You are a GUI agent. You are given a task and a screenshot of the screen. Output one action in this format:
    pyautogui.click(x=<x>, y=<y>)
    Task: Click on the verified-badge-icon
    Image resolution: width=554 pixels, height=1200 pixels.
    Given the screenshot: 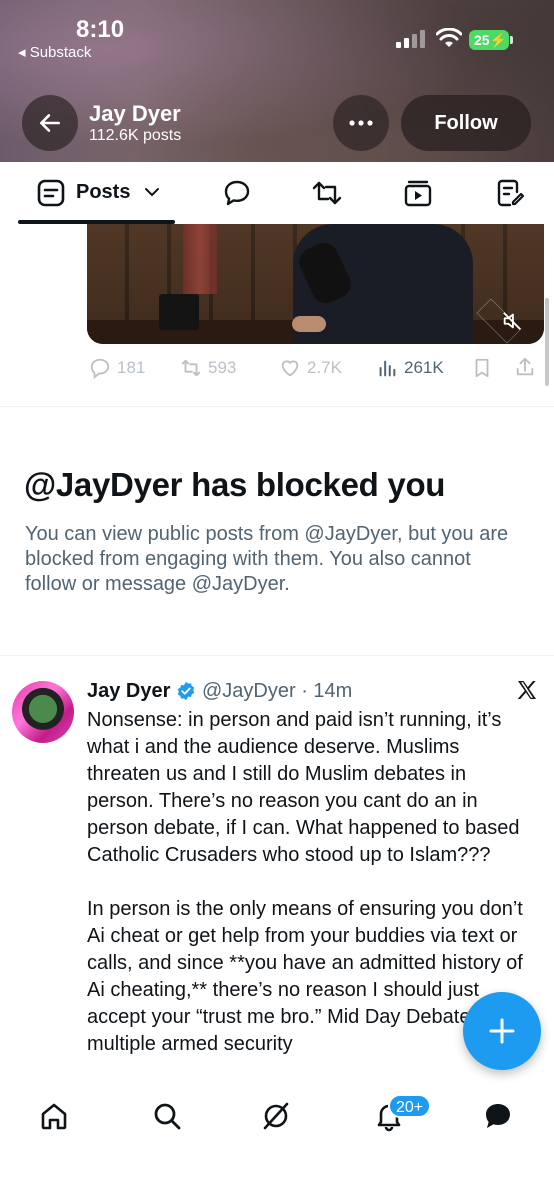 What is the action you would take?
    pyautogui.click(x=186, y=691)
    